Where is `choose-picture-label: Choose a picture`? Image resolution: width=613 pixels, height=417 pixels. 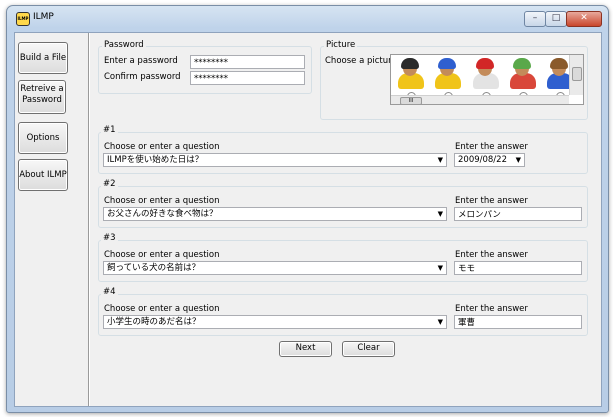
choose-picture-label: Choose a picture is located at coordinates (361, 61).